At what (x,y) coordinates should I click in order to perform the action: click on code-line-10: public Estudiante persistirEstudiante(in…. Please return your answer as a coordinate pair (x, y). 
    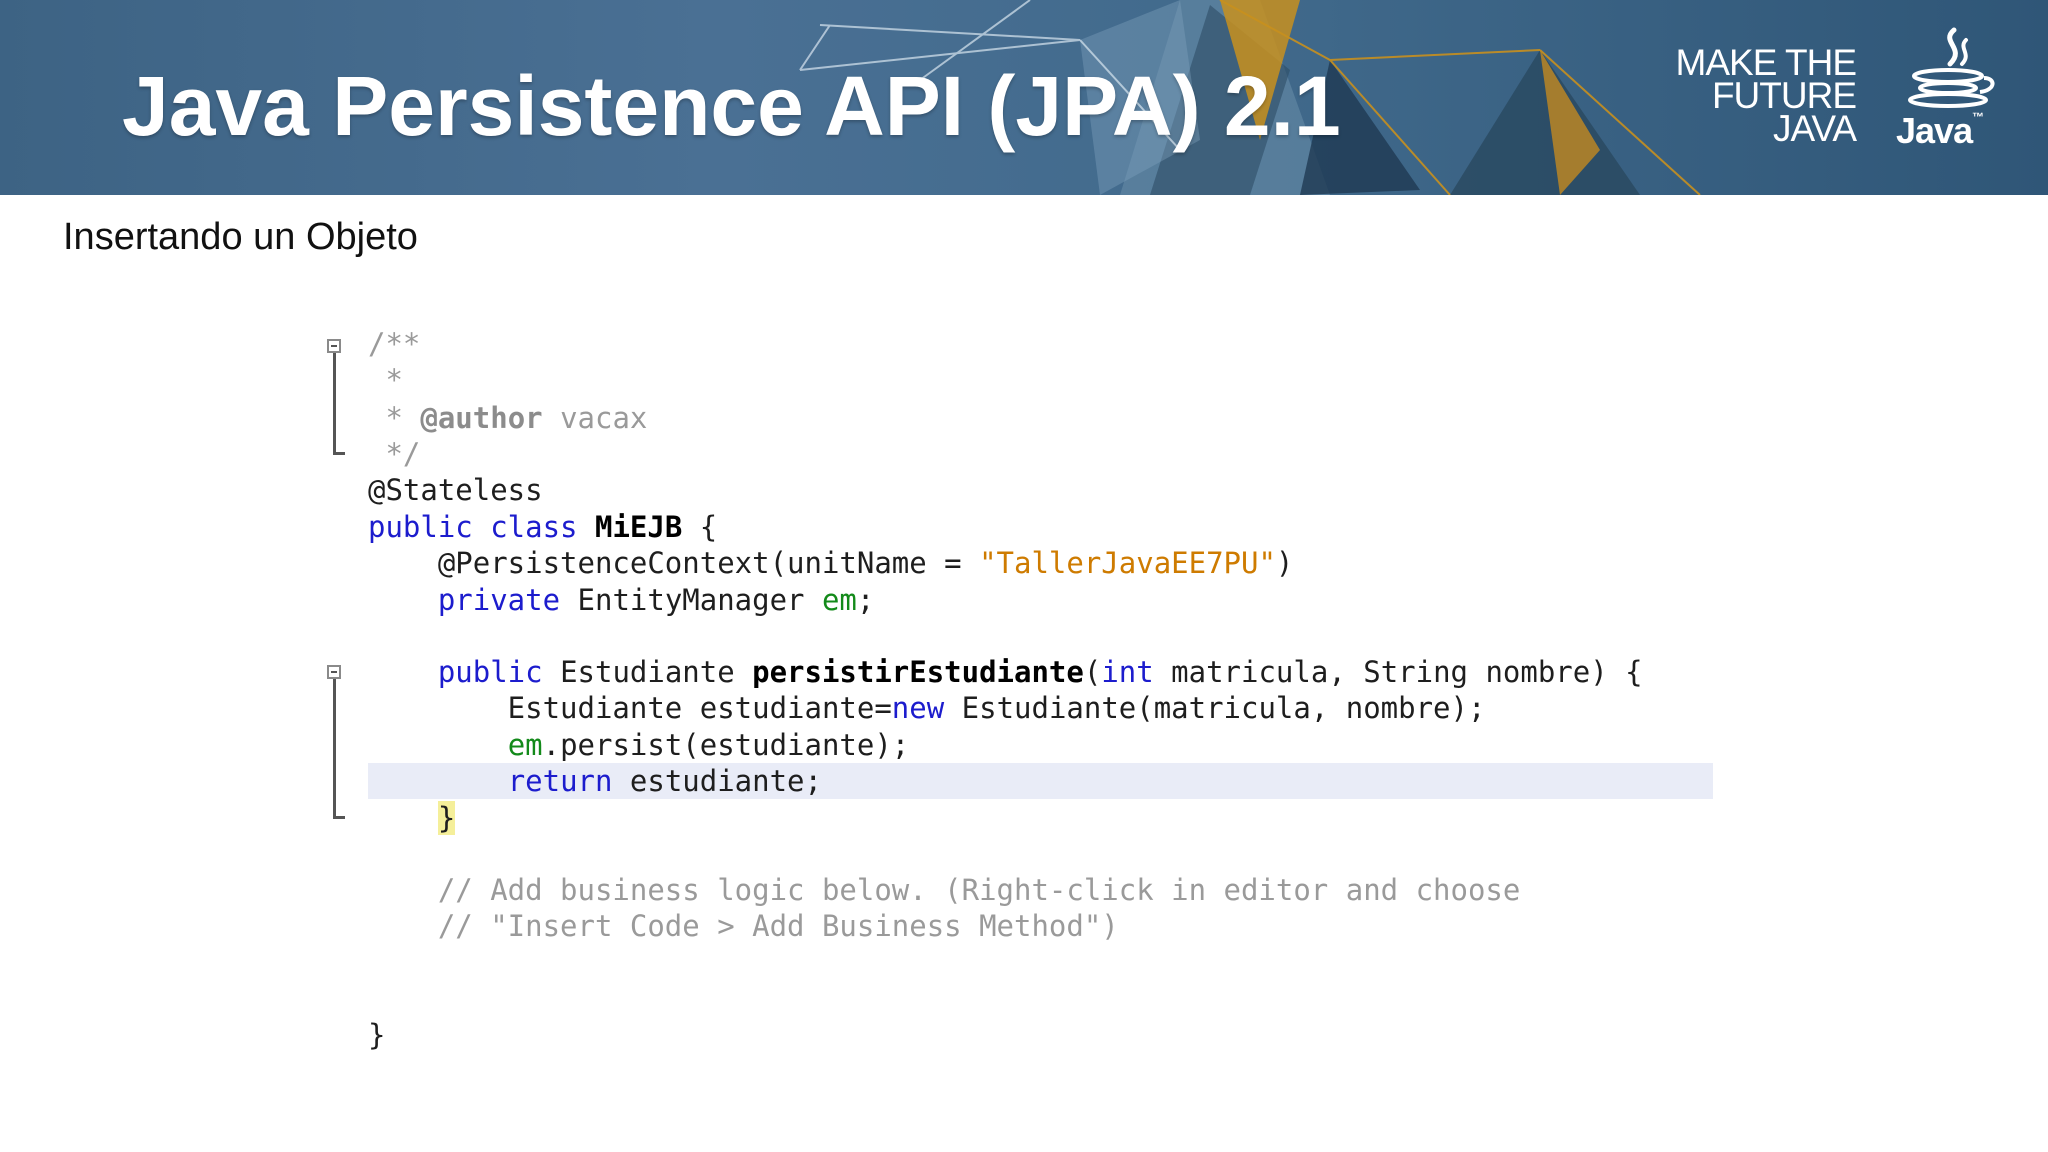
    Looking at the image, I should click on (1005, 672).